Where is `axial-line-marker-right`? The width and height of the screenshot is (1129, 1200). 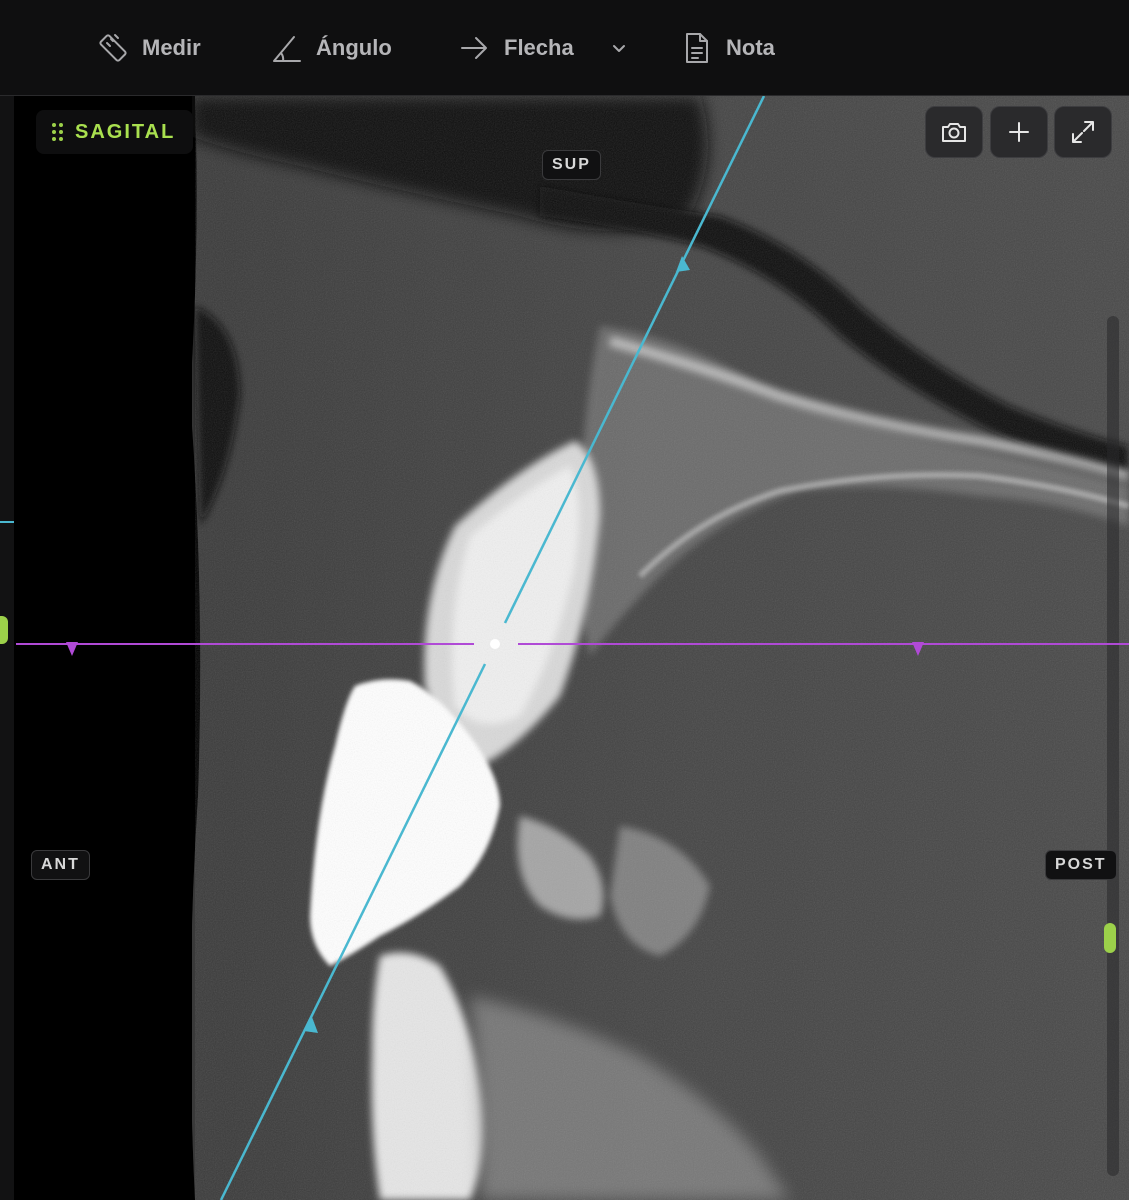
axial-line-marker-right is located at coordinates (918, 649).